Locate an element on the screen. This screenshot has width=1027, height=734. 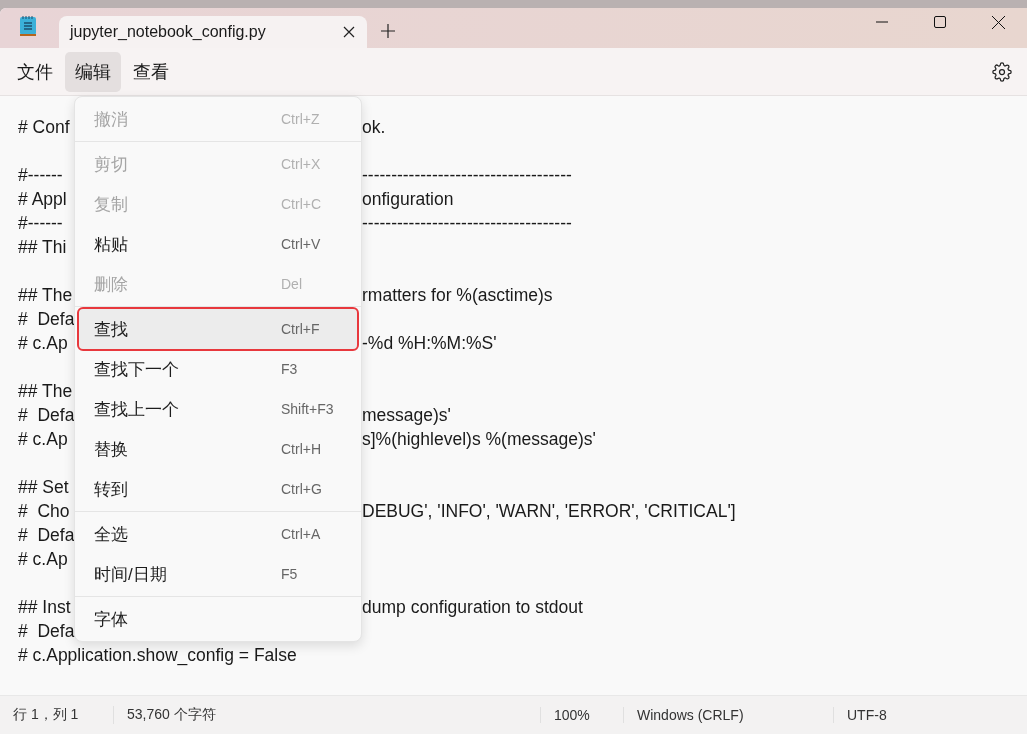
menu-option: 粘贴 Ctrl+V is located at coordinates (218, 244).